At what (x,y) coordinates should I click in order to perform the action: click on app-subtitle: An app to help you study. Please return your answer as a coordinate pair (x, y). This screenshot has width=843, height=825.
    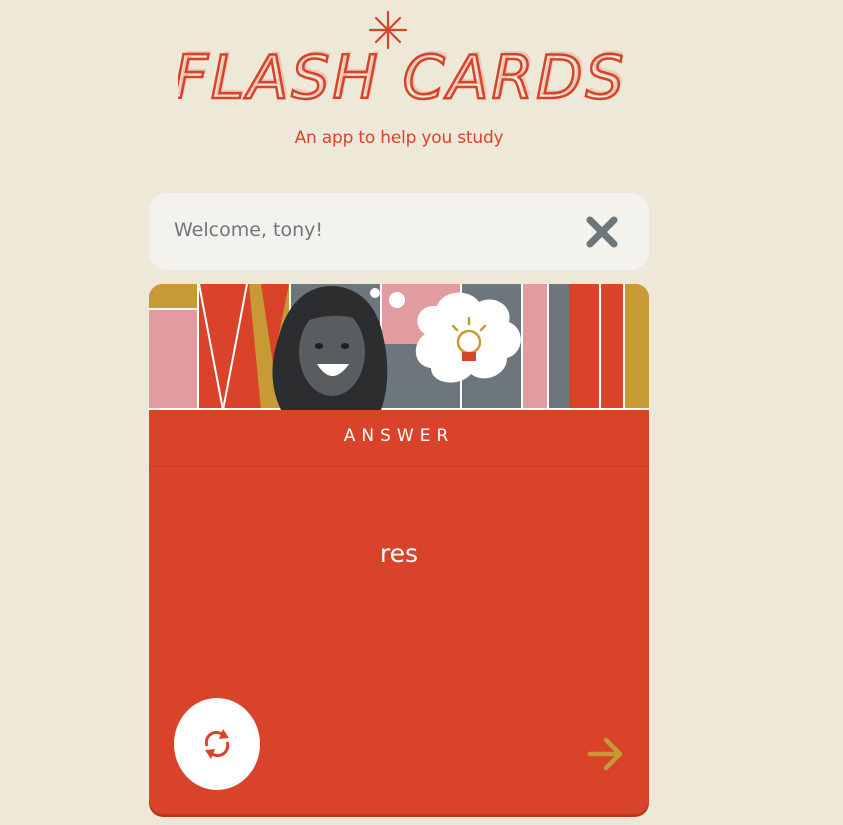
    Looking at the image, I should click on (399, 138).